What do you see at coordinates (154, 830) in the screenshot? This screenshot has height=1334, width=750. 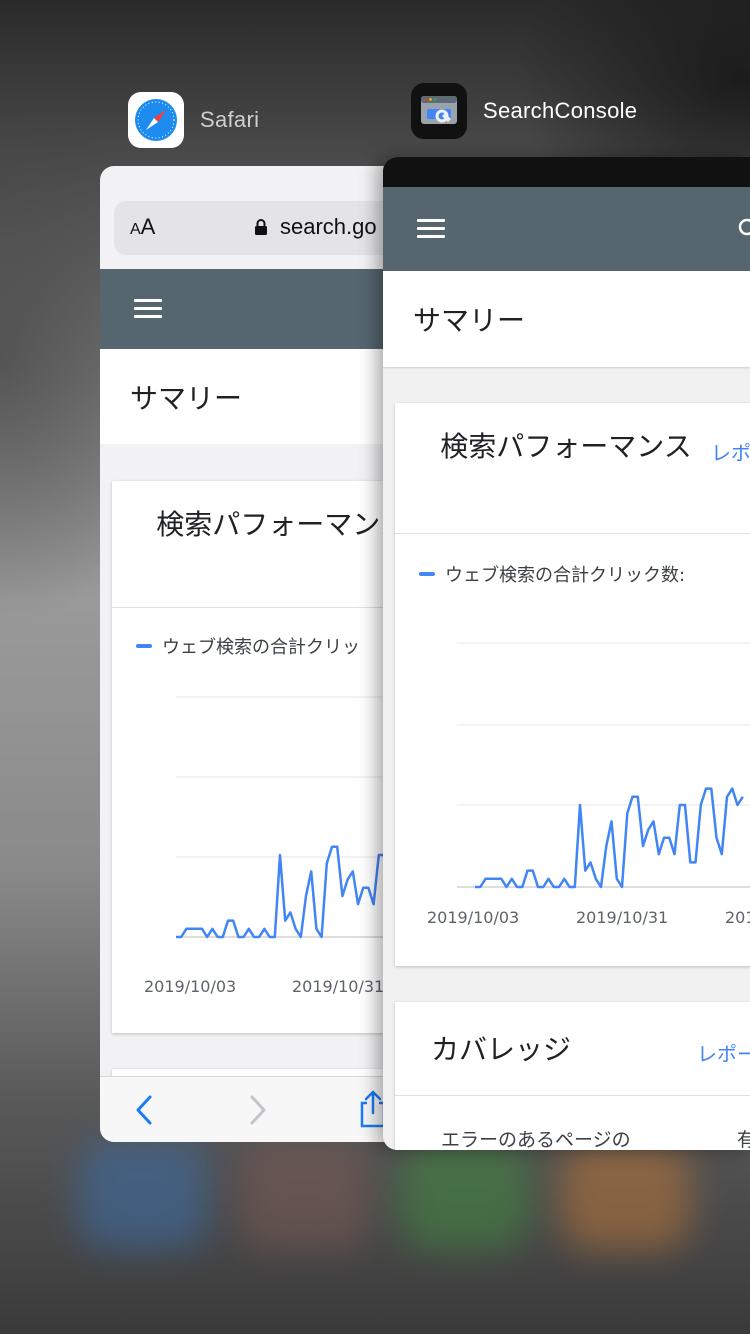 I see `chart-mask` at bounding box center [154, 830].